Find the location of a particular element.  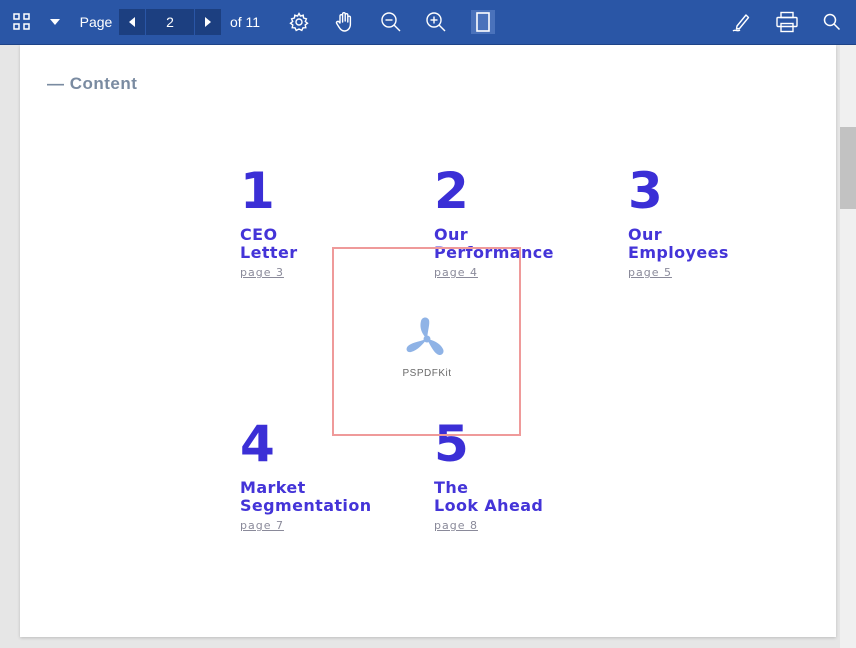

scrollbar-thumb is located at coordinates (848, 168).